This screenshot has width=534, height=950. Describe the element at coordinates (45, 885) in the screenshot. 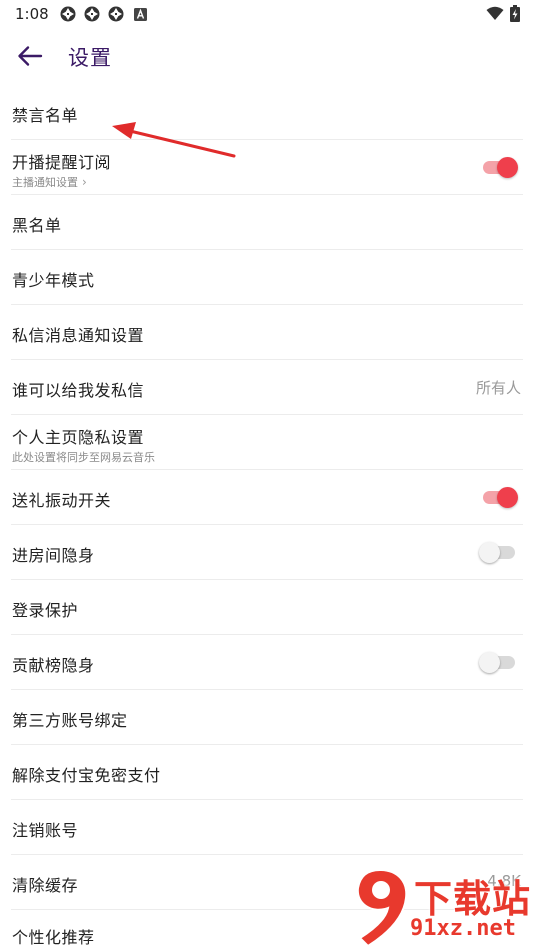

I see `row-label: 清除缓存` at that location.